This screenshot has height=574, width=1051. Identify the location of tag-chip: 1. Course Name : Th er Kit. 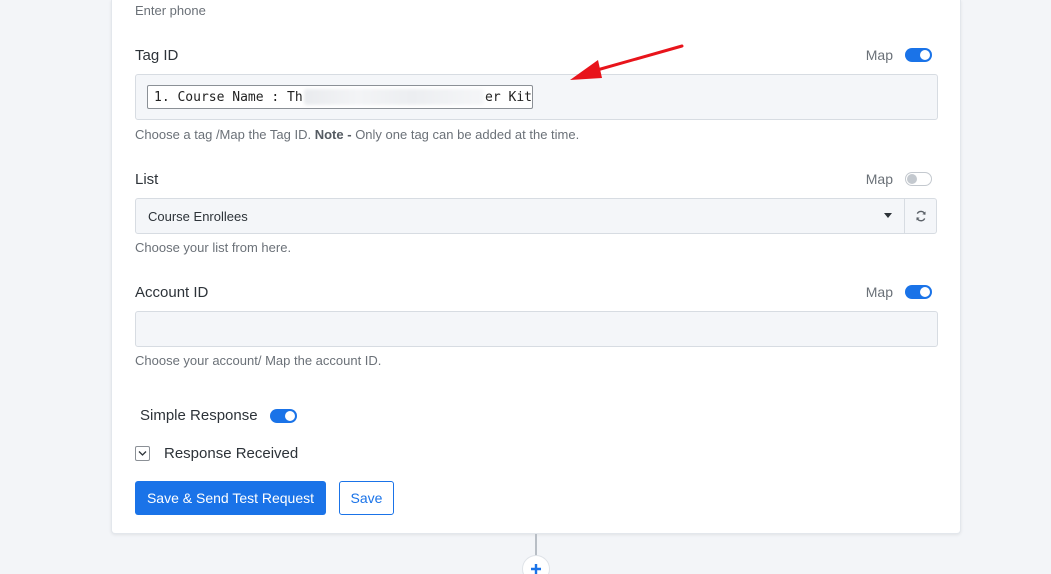
(340, 97).